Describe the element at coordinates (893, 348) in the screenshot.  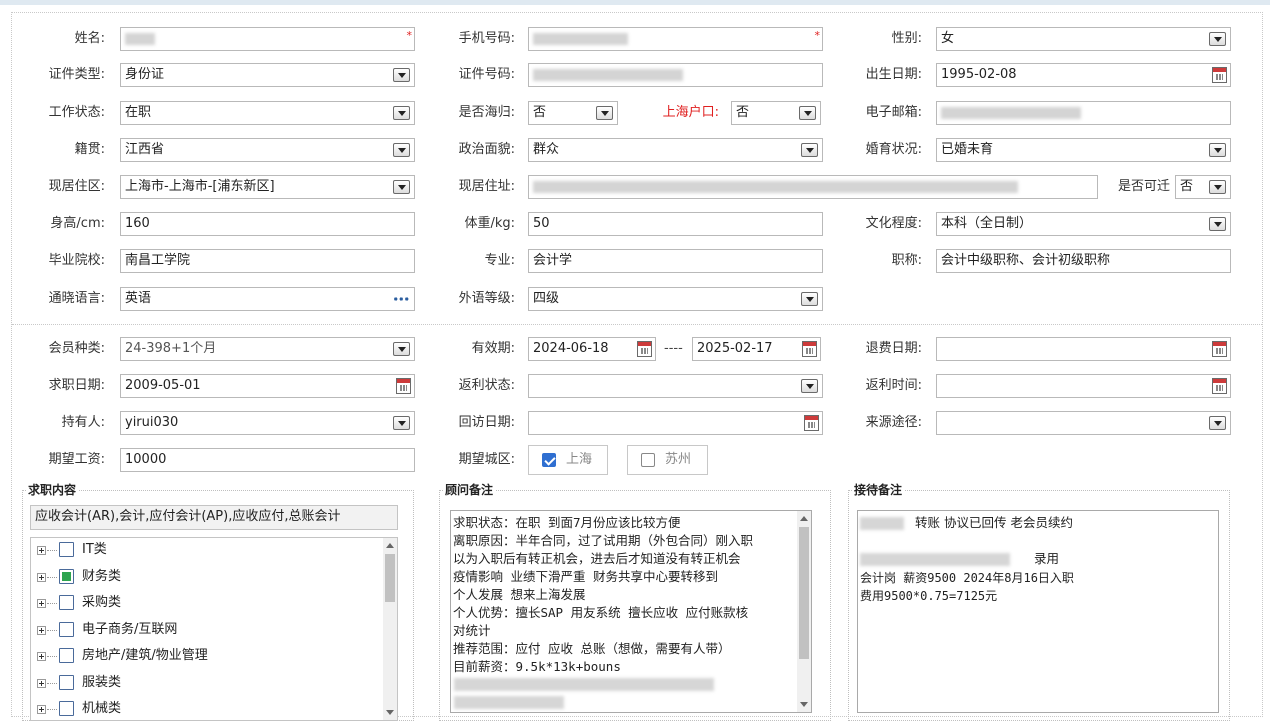
I see `refund-date-label: 退费日期:` at that location.